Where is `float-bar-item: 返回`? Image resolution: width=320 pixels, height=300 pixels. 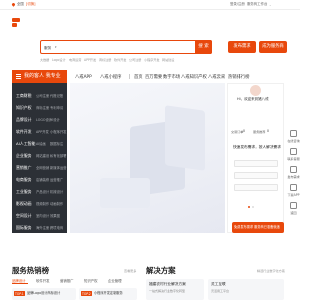 float-bar-item: 返回 is located at coordinates (293, 208).